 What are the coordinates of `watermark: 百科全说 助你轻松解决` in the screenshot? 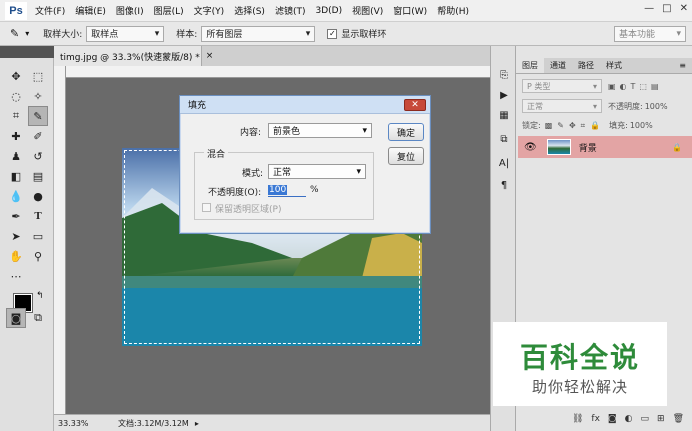 It's located at (580, 364).